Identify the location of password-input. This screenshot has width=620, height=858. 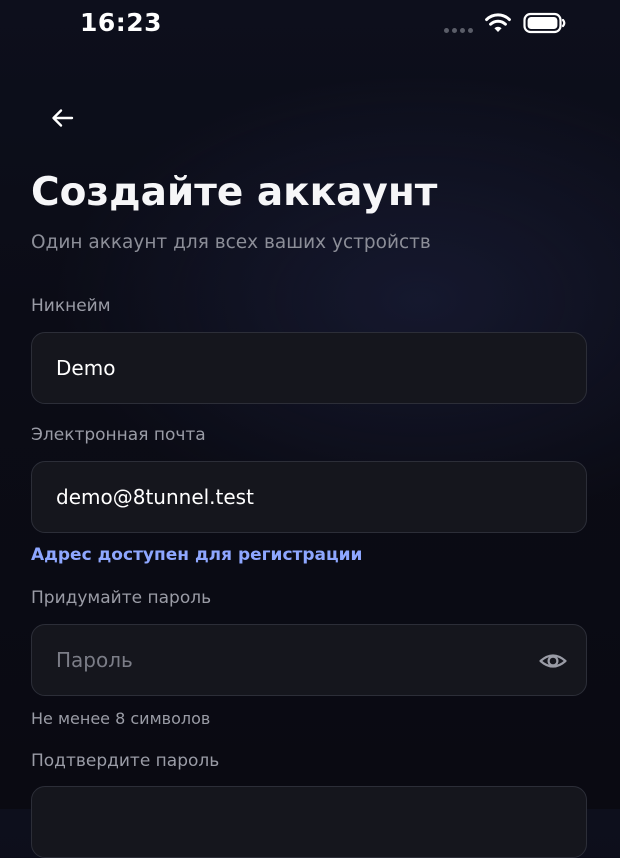
(291, 660).